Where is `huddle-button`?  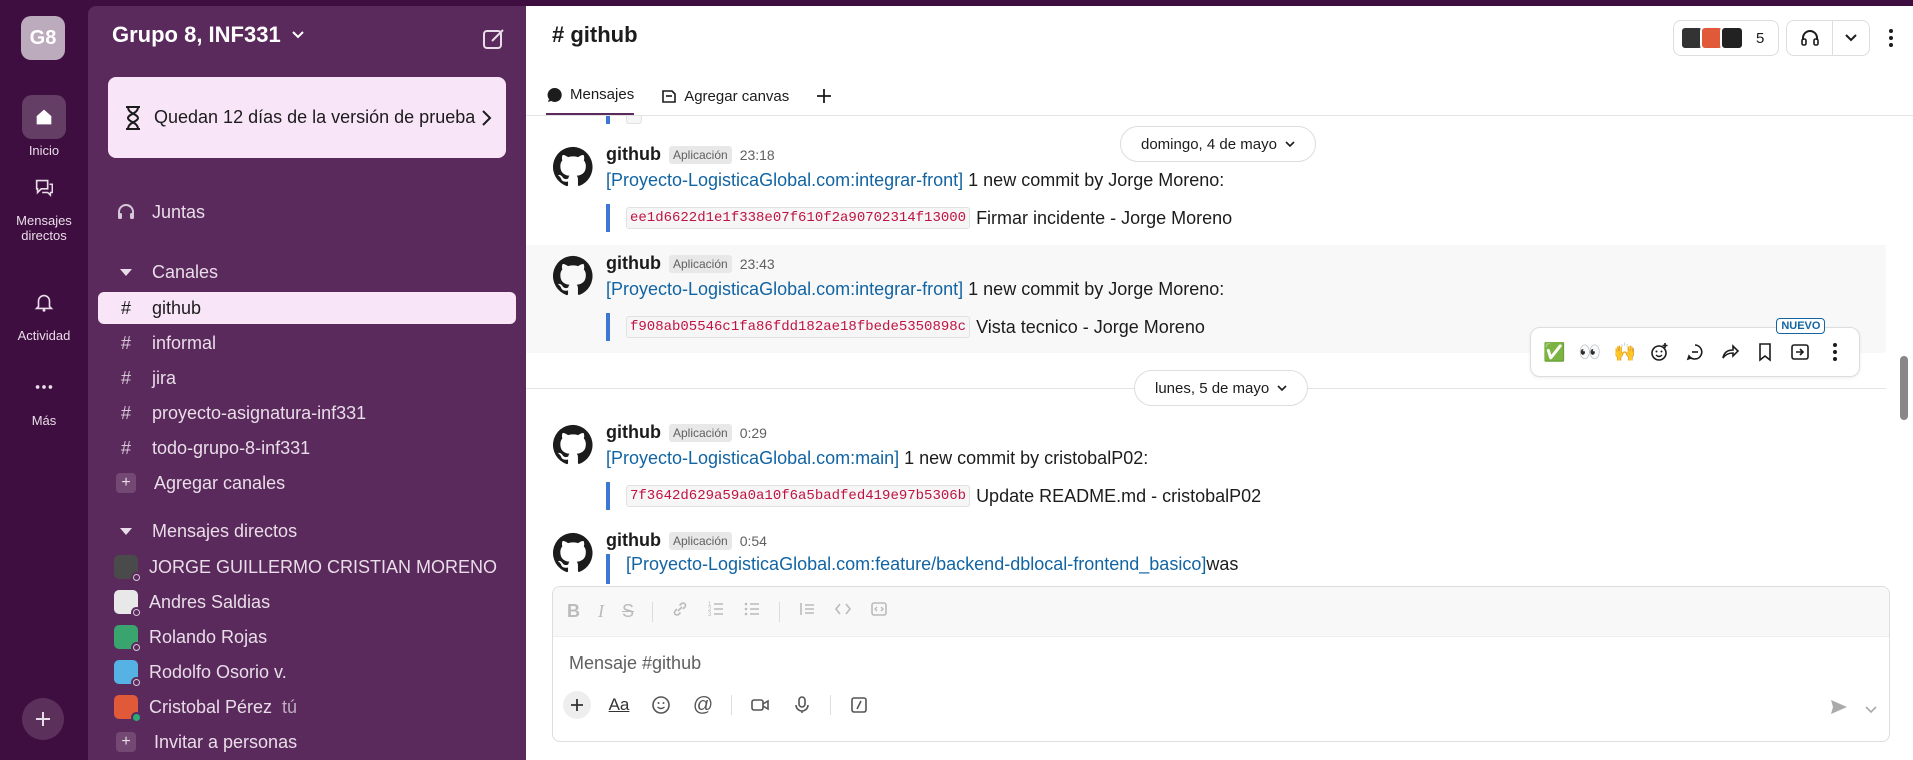
huddle-button is located at coordinates (1828, 38).